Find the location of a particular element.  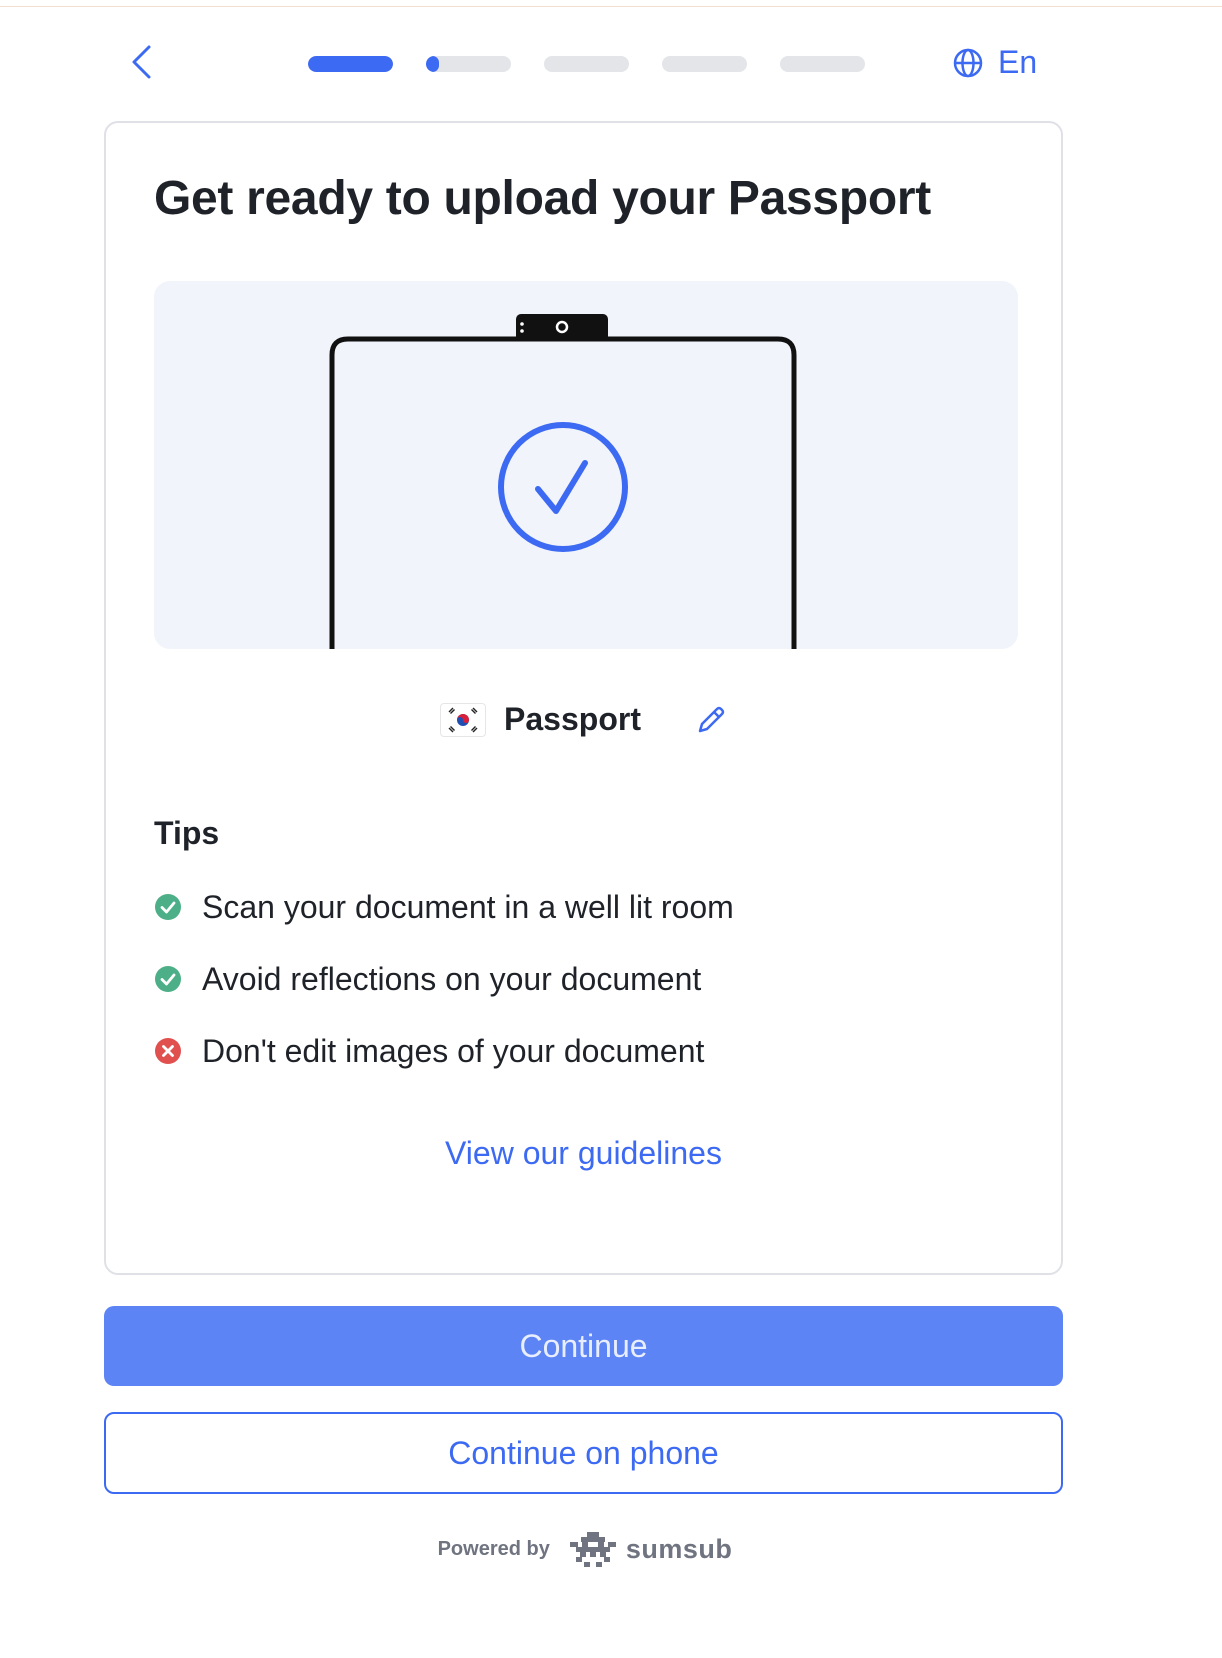

page-title: Get ready to upload your Passport is located at coordinates (542, 198).